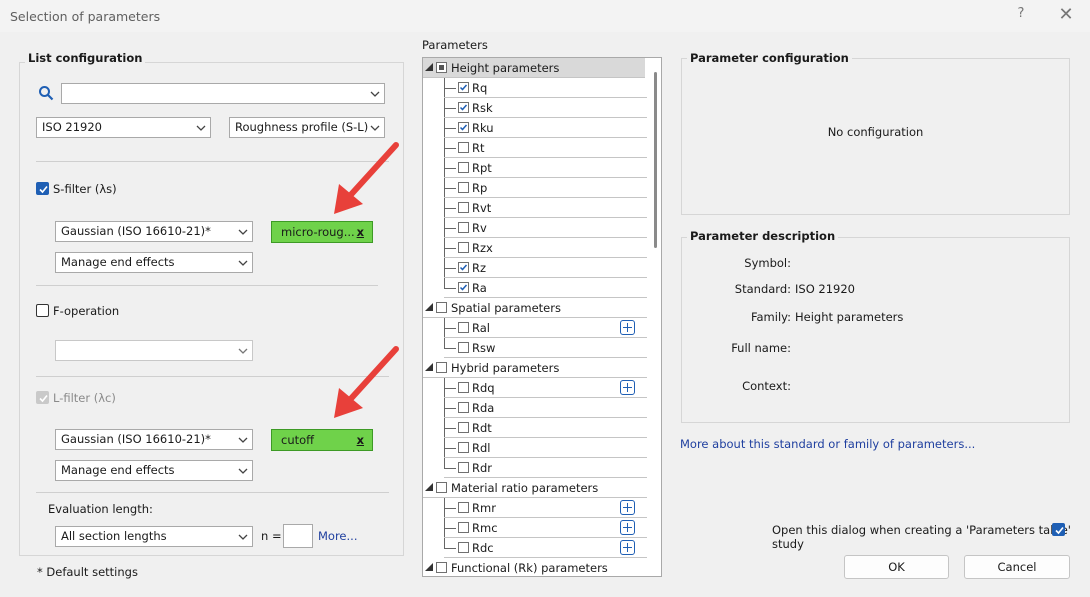  Describe the element at coordinates (535, 308) in the screenshot. I see `tree-group-row: Spatial parameters` at that location.